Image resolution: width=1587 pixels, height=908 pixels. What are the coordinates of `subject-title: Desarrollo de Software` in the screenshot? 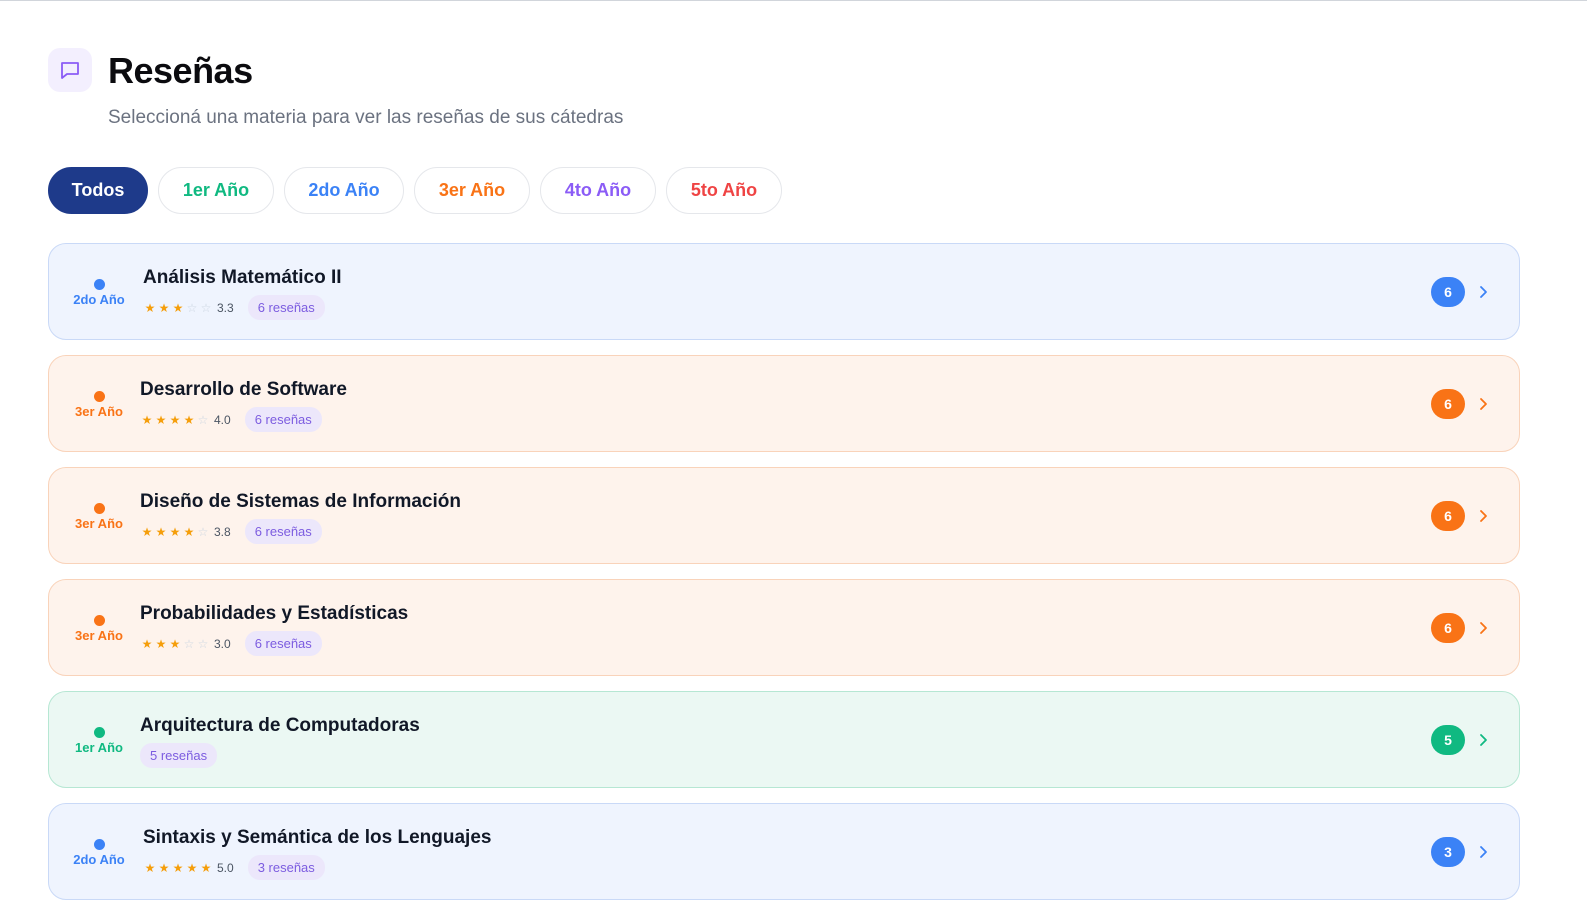 It's located at (243, 389).